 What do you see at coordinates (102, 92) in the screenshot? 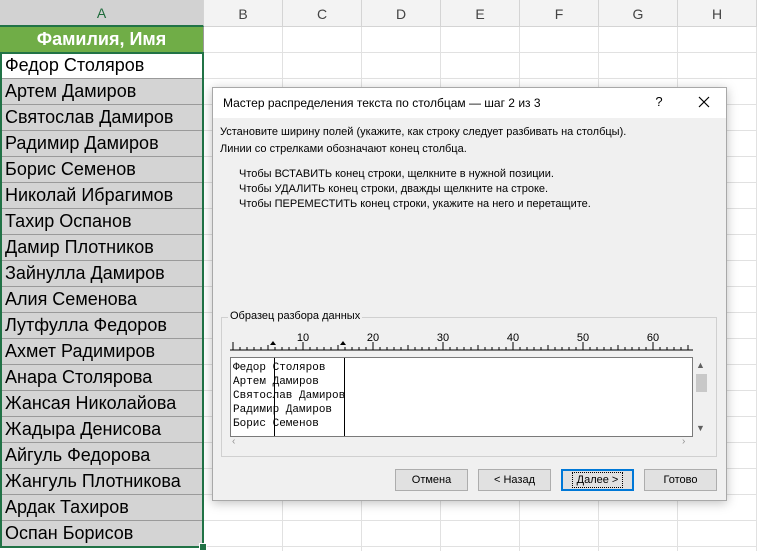
I see `table-row: Артем Дамиров` at bounding box center [102, 92].